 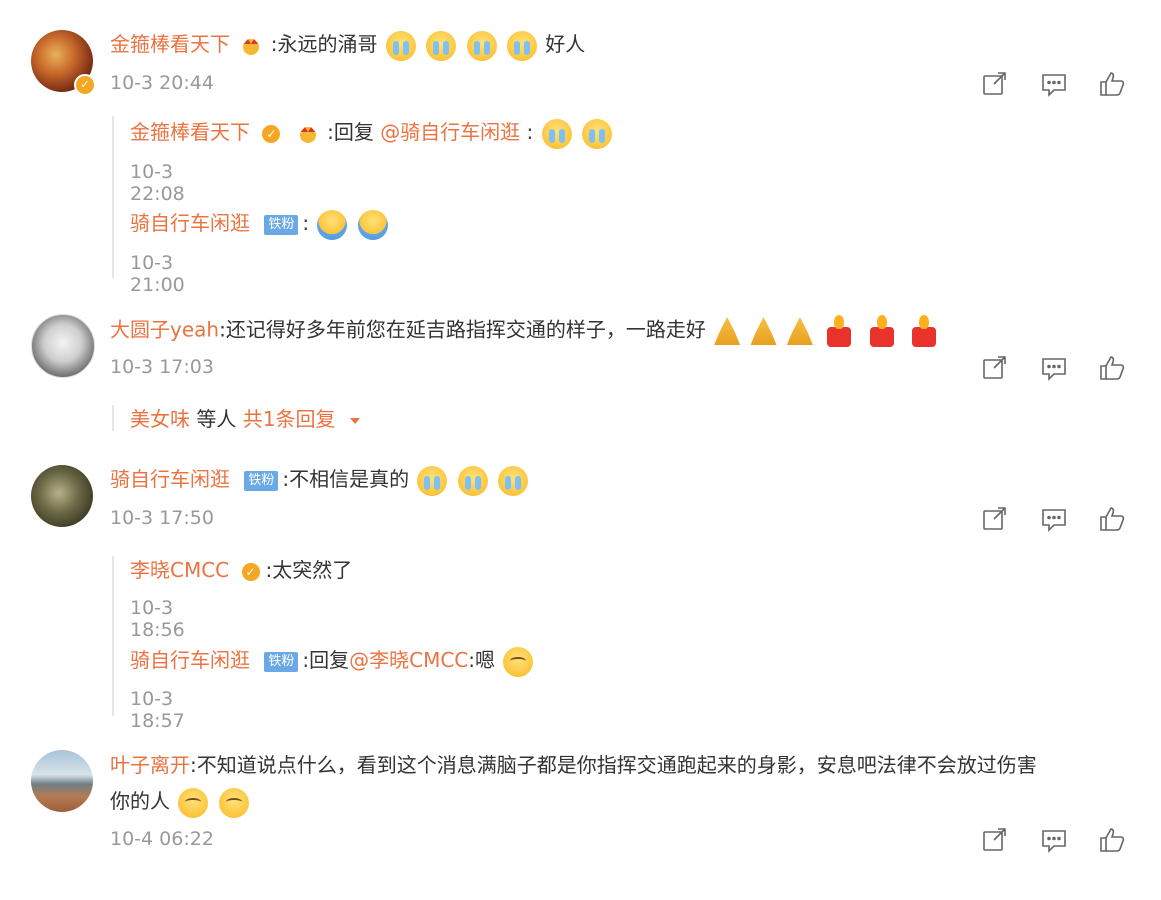 I want to click on comment-username: 金箍棒看天下, so click(x=170, y=44).